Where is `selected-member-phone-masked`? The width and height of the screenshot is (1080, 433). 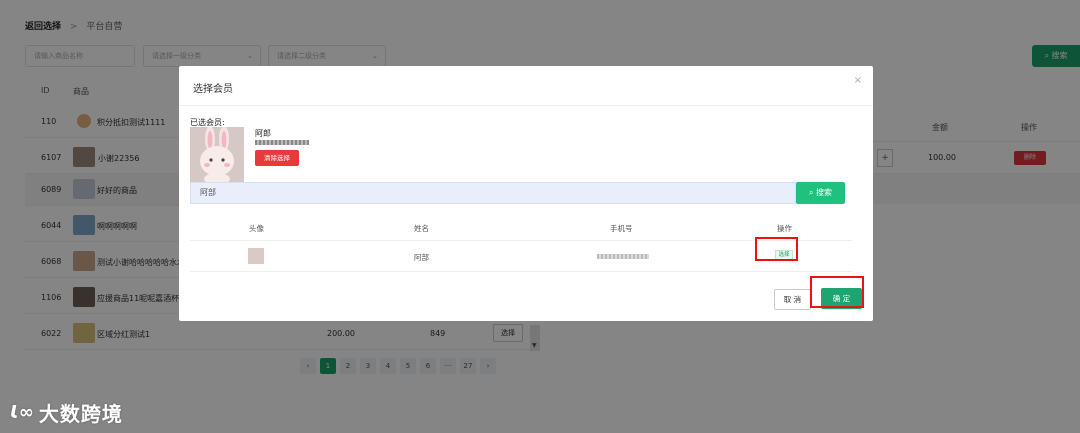
selected-member-phone-masked is located at coordinates (282, 142).